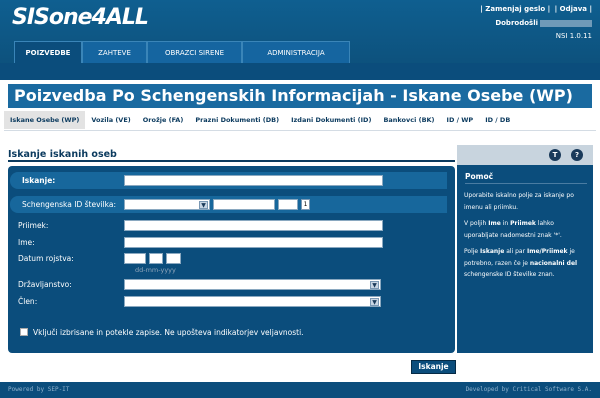 Image resolution: width=600 pixels, height=398 pixels. I want to click on logout-link: | Odjava |, so click(573, 9).